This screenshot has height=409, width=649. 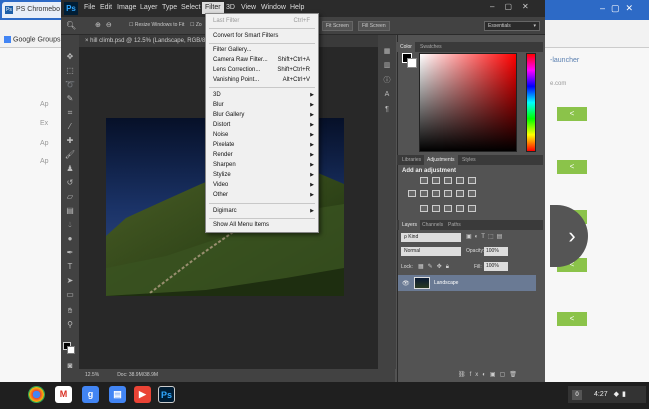 I want to click on photoshop-app-icon: Ps, so click(x=166, y=394).